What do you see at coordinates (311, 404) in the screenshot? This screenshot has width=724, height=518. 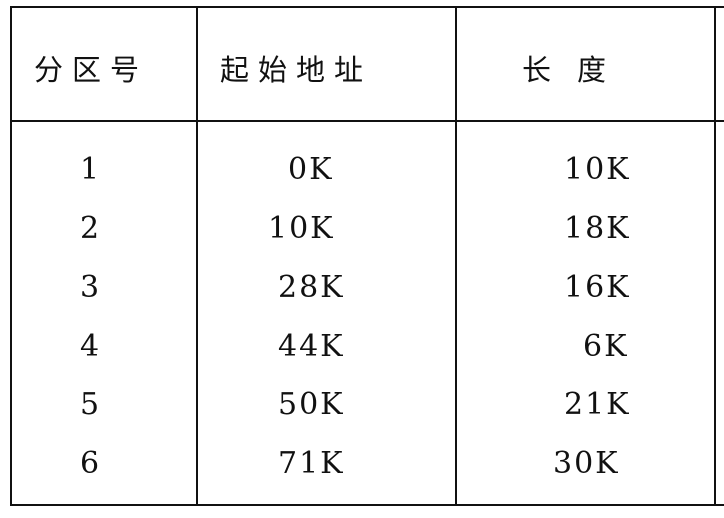 I see `row-5-start: 50K` at bounding box center [311, 404].